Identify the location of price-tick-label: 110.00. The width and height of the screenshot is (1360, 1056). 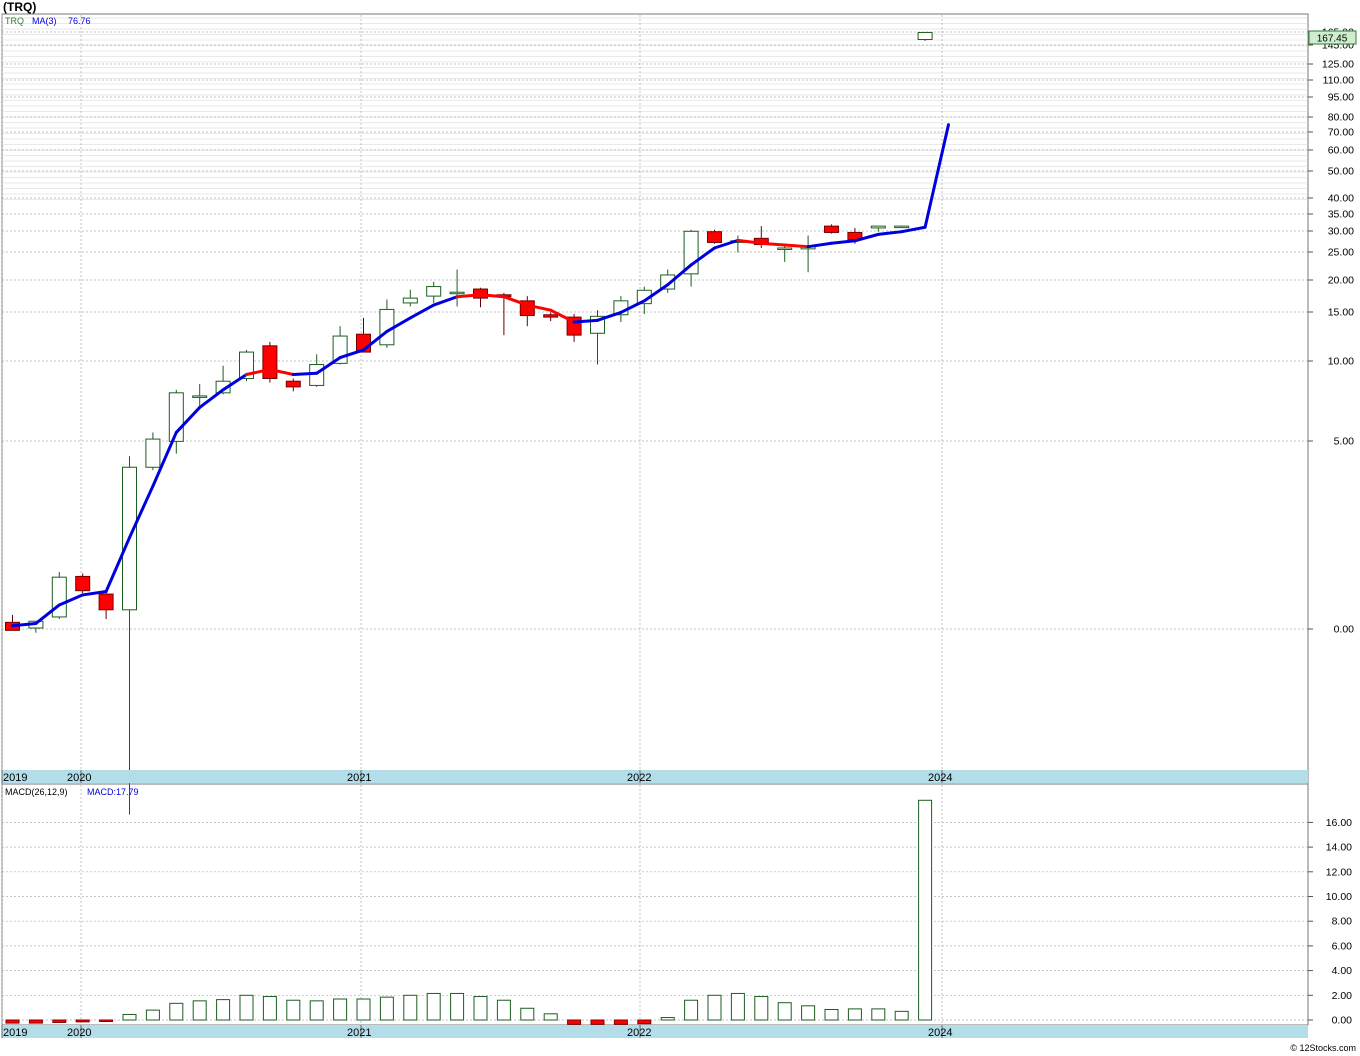
(1338, 81).